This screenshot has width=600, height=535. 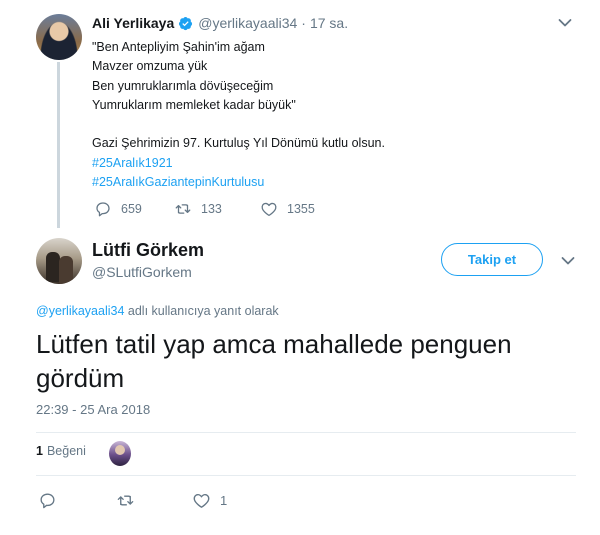 I want to click on likes-stat-count: 1, so click(x=39, y=451).